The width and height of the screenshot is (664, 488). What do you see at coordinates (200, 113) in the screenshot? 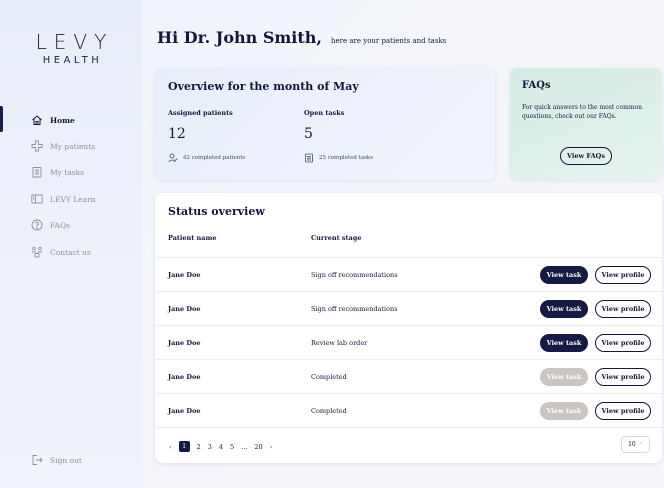
I see `assigned-patients-label: Assigned patients` at bounding box center [200, 113].